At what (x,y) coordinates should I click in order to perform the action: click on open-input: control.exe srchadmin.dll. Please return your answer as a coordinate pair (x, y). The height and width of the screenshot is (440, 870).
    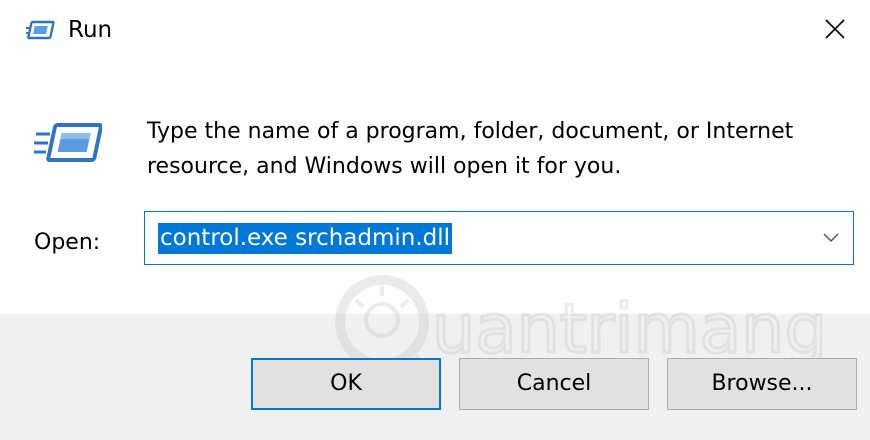
    Looking at the image, I should click on (305, 238).